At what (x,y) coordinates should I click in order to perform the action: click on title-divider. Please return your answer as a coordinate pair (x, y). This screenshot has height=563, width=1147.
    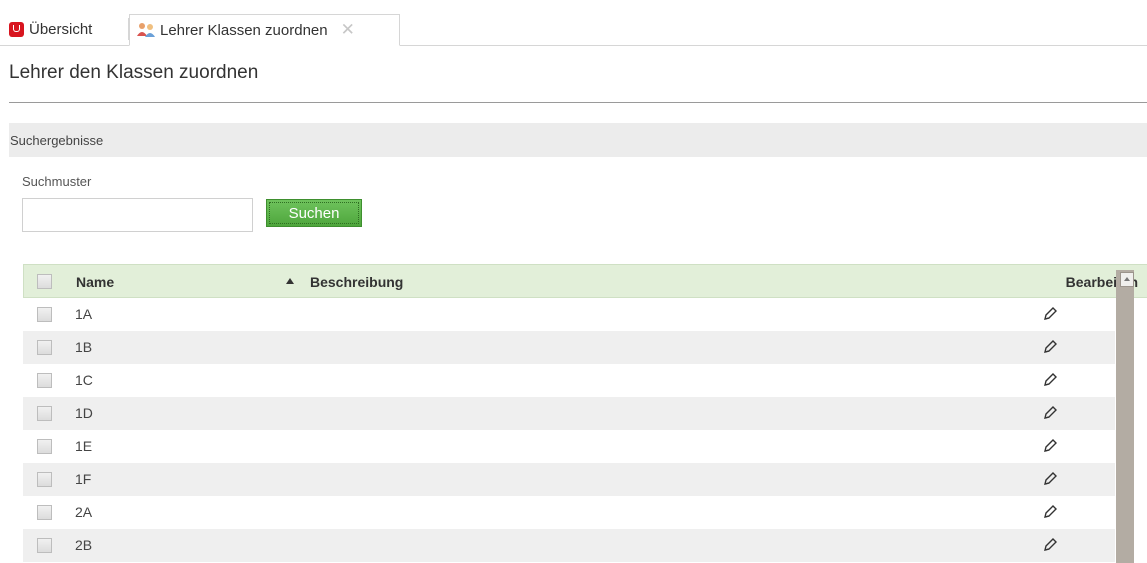
    Looking at the image, I should click on (578, 102).